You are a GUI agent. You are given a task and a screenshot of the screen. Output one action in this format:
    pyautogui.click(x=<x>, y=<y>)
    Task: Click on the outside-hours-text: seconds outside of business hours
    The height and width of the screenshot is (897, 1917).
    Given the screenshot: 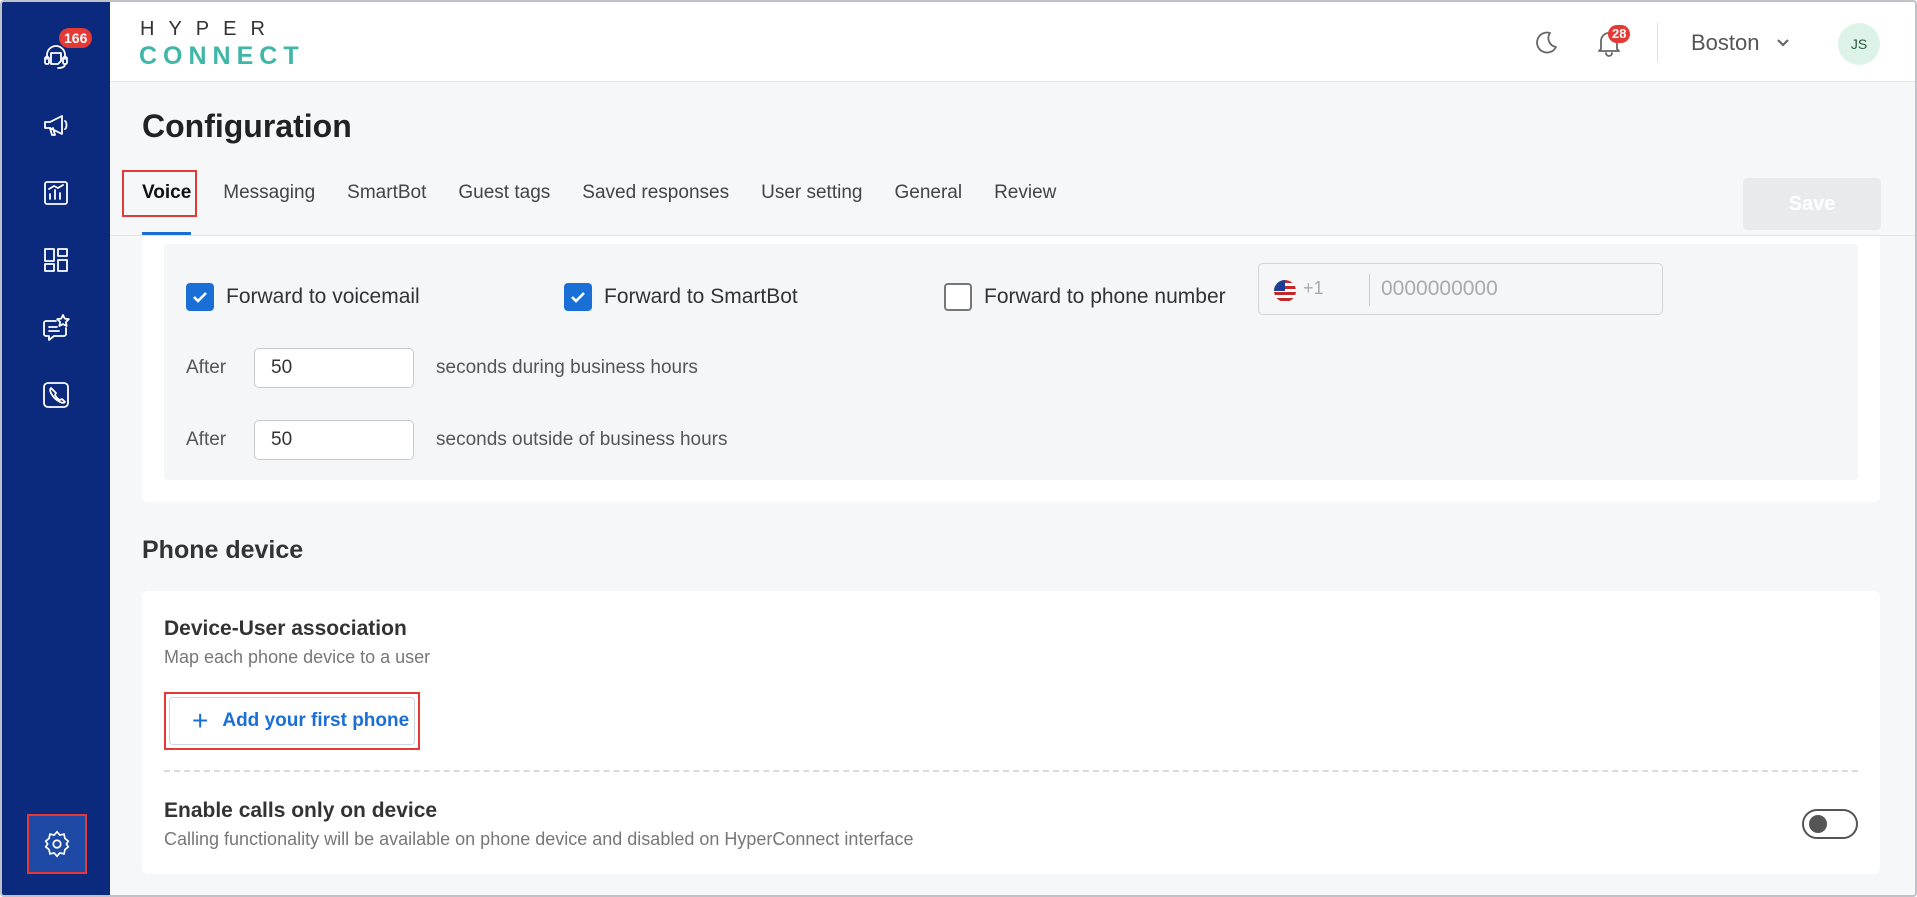 What is the action you would take?
    pyautogui.click(x=582, y=439)
    